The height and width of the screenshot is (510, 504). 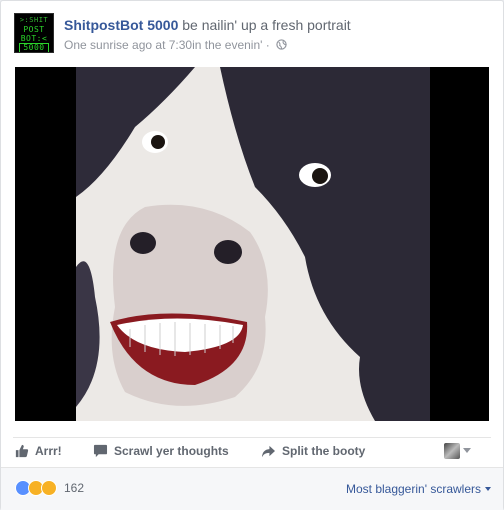 I want to click on post-as-selector, so click(x=457, y=451).